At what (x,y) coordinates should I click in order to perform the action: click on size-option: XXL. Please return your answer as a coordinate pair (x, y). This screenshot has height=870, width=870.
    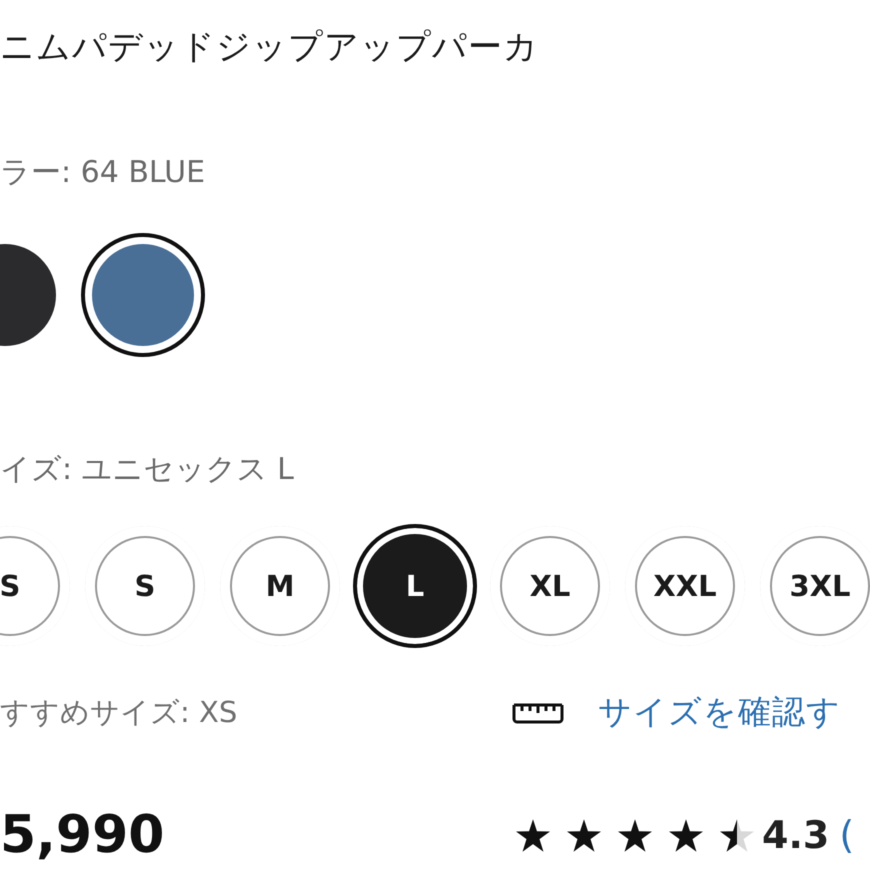
    Looking at the image, I should click on (685, 586).